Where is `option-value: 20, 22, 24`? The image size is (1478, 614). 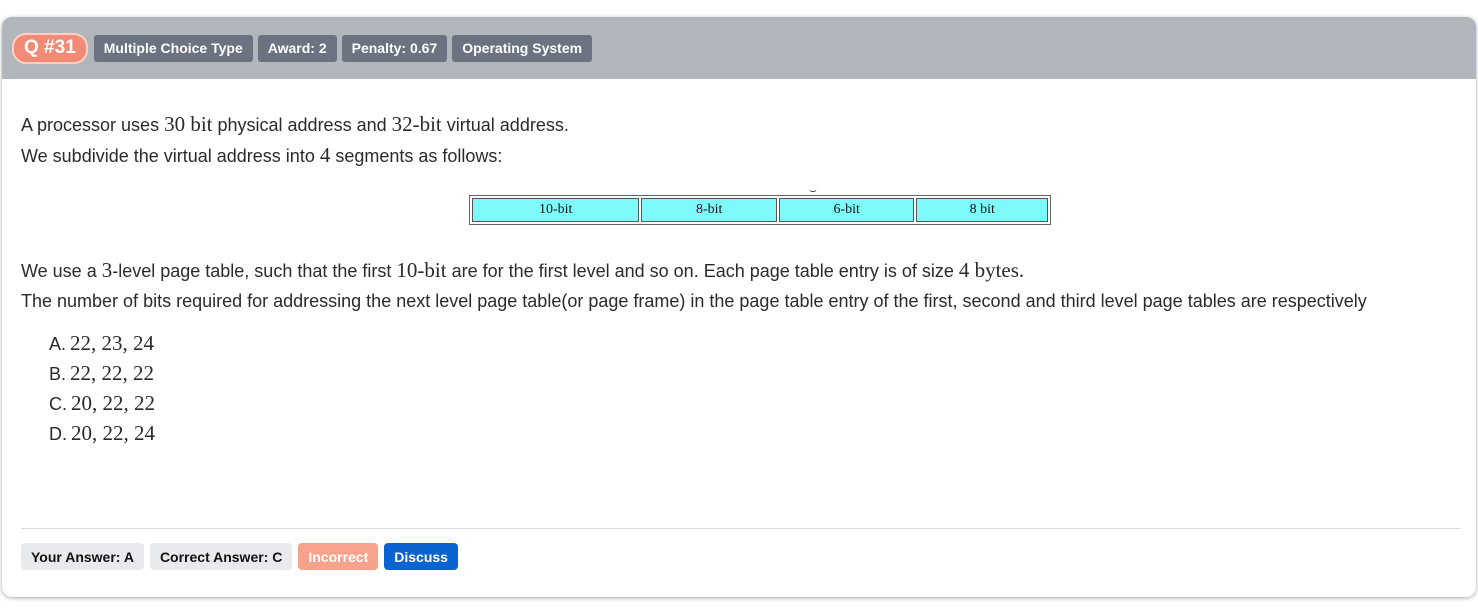
option-value: 20, 22, 24 is located at coordinates (113, 433).